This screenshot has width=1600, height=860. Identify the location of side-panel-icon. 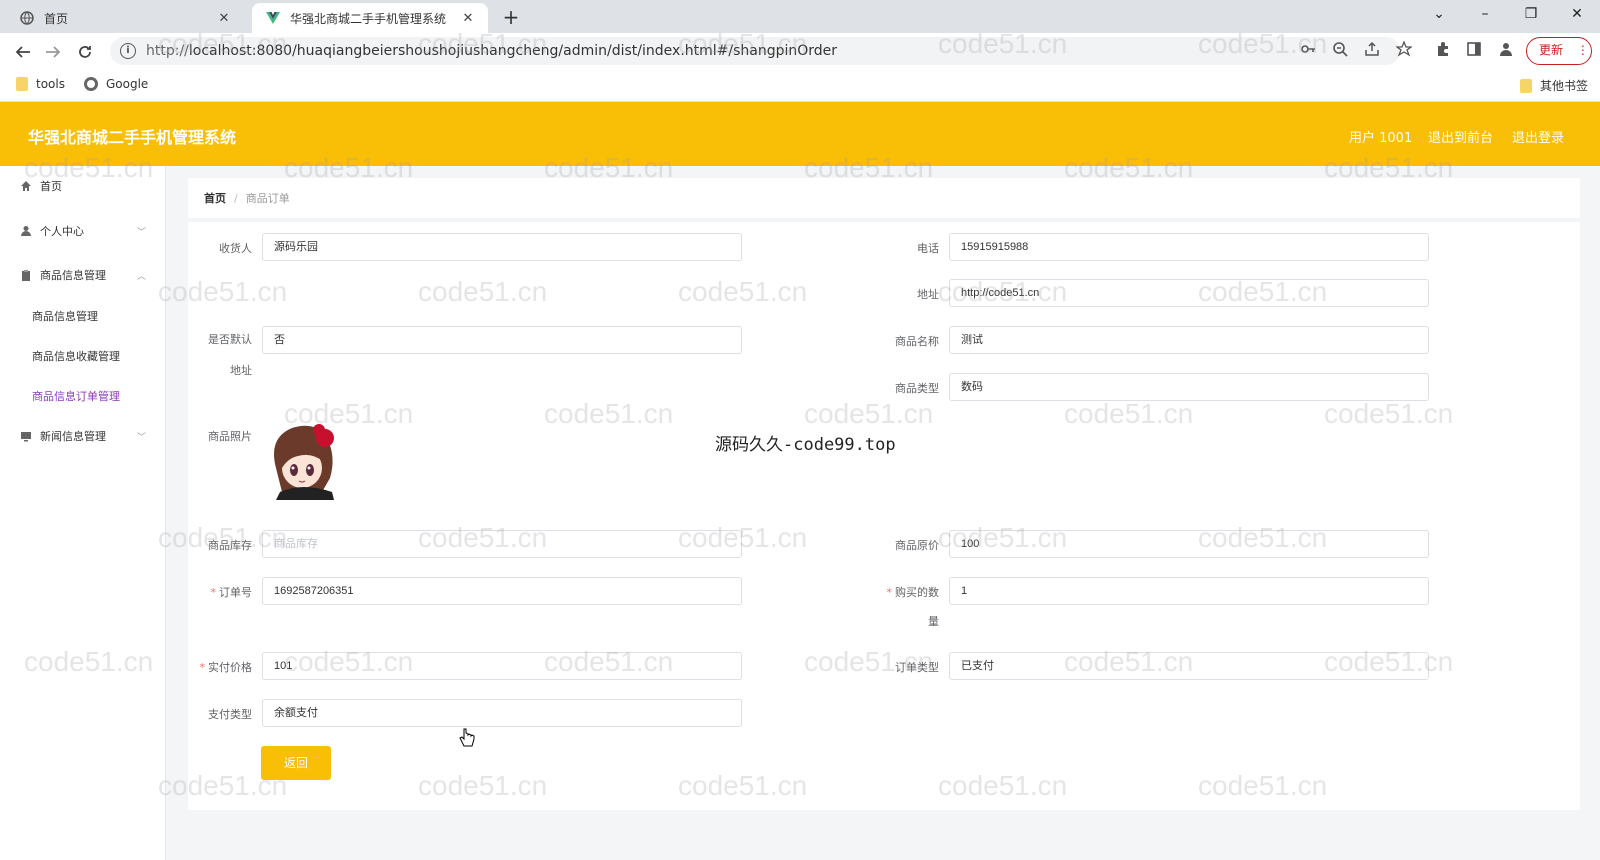
(1474, 51).